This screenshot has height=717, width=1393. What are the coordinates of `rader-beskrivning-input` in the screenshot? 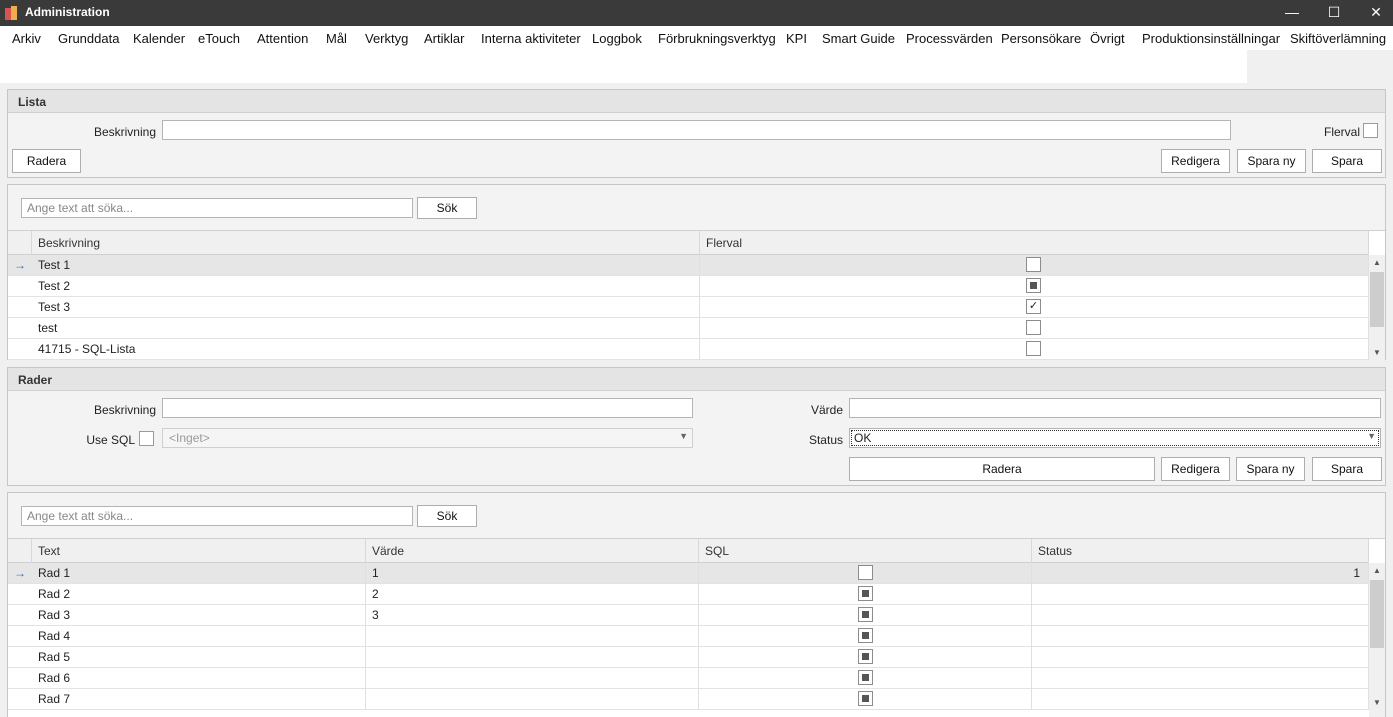 It's located at (427, 408).